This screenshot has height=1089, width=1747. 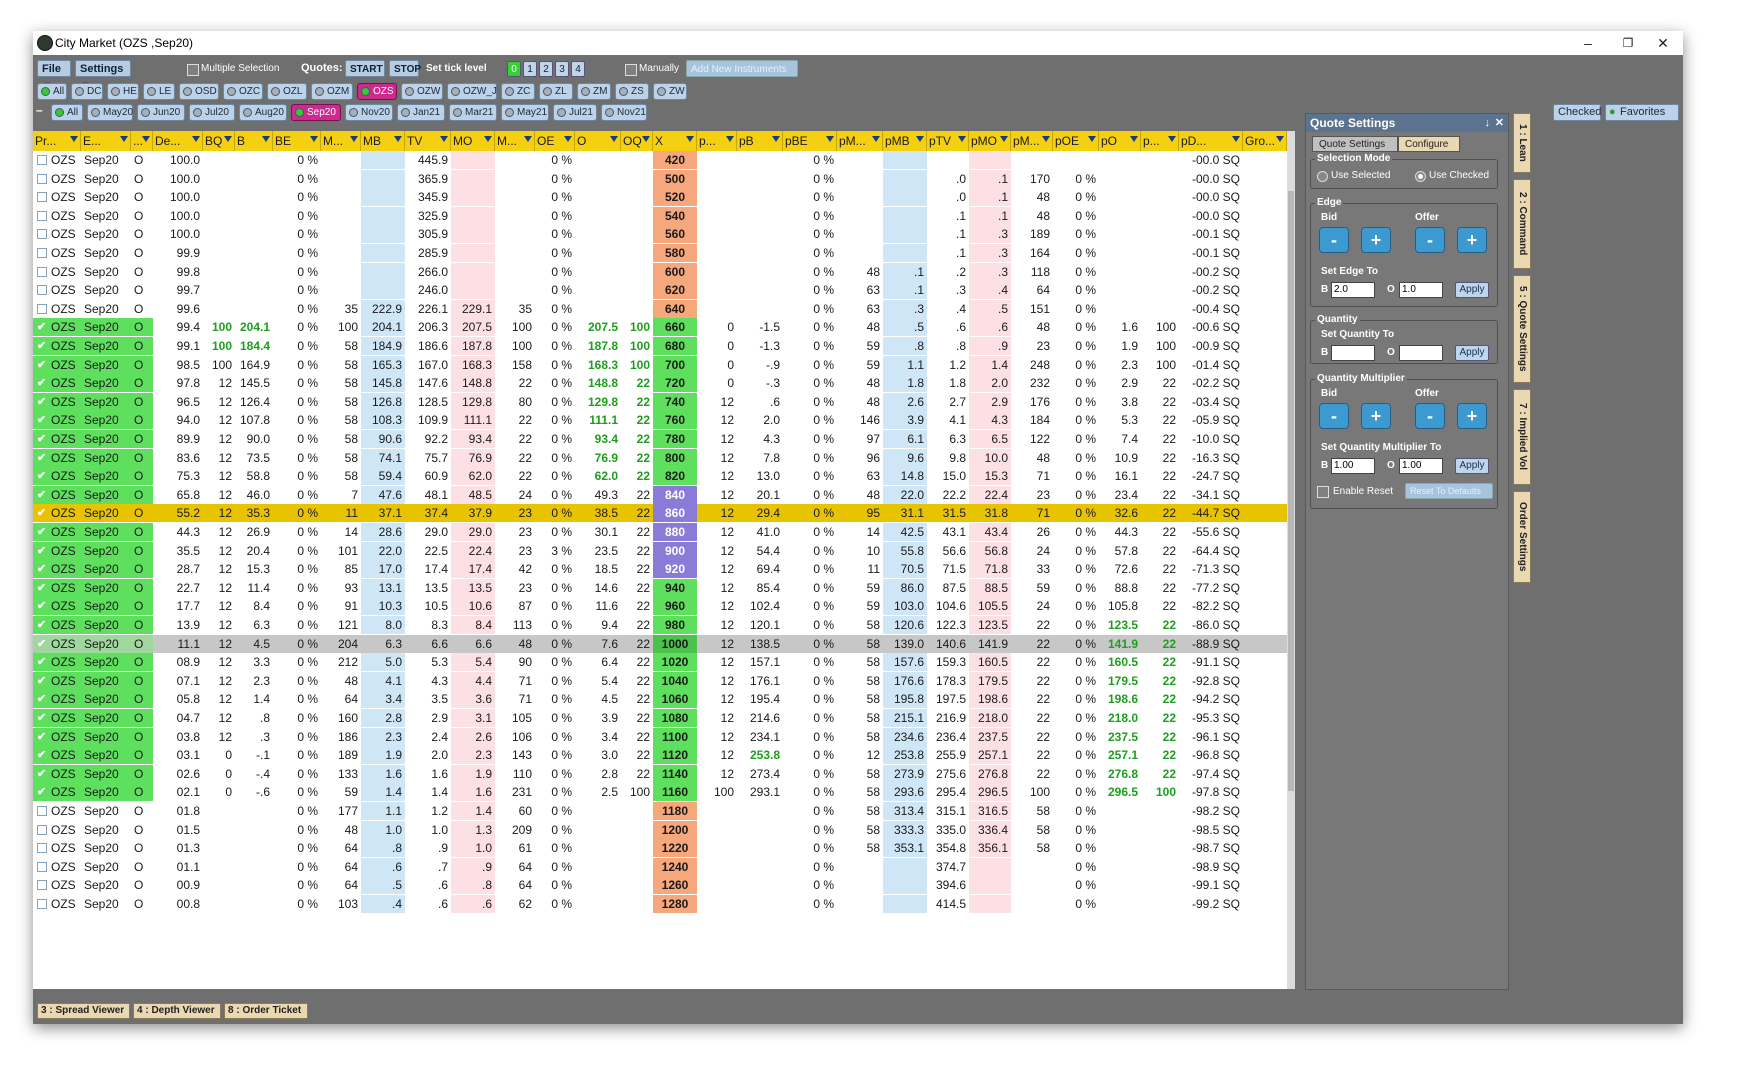 I want to click on product-chip-all: All, so click(x=52, y=91).